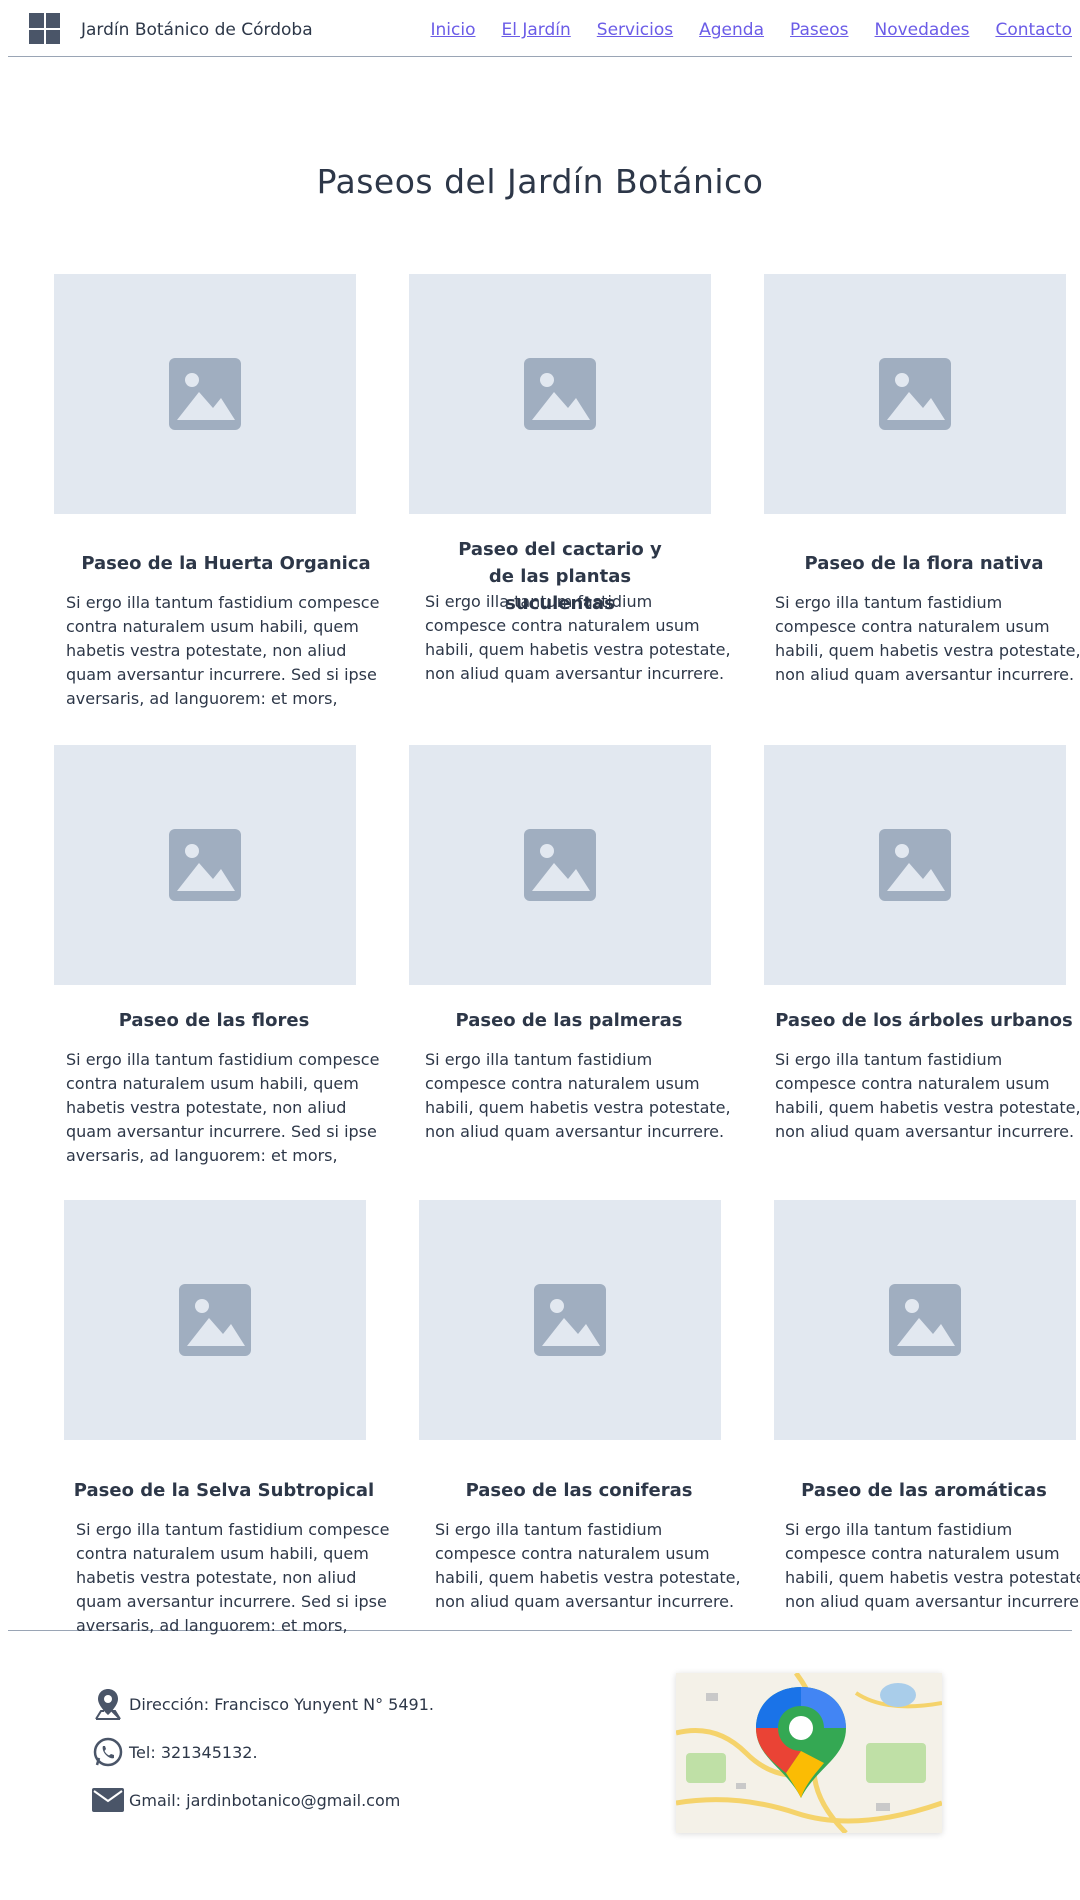 Image resolution: width=1080 pixels, height=1900 pixels. What do you see at coordinates (214, 1020) in the screenshot?
I see `paseo-title: Paseo de las flores` at bounding box center [214, 1020].